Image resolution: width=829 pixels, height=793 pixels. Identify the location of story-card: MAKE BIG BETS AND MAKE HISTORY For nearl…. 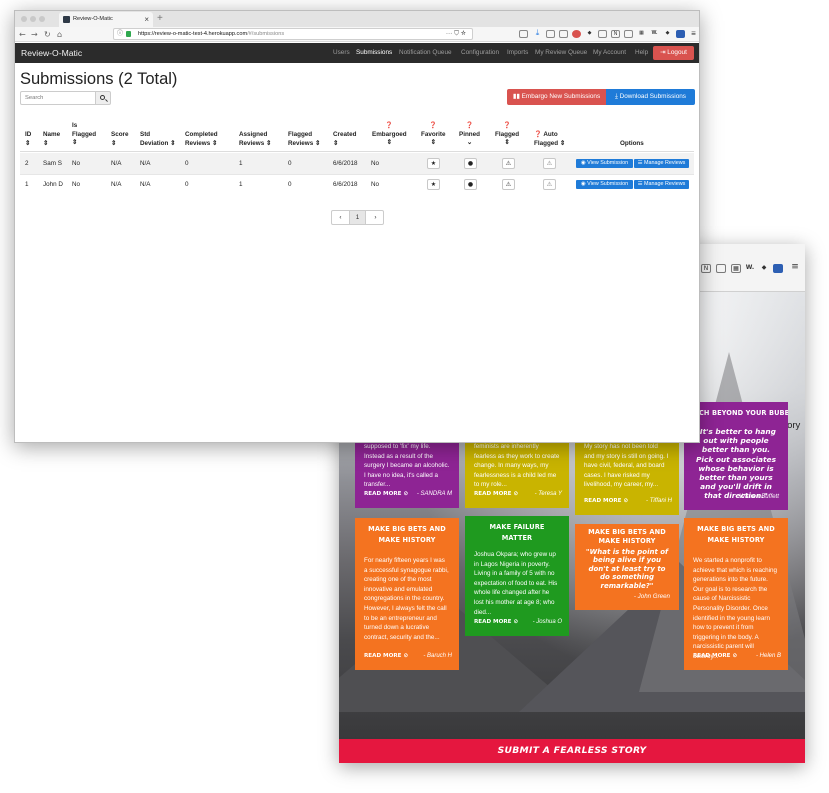
(407, 594).